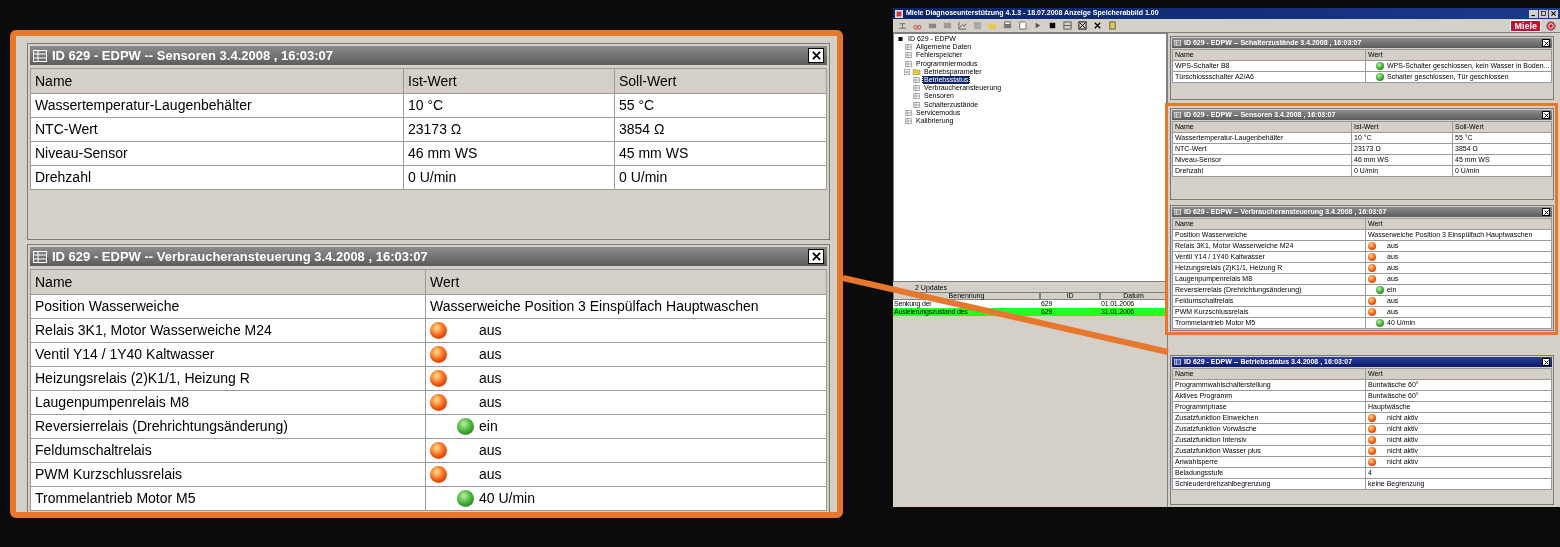 This screenshot has width=1560, height=547. Describe the element at coordinates (228, 426) in the screenshot. I see `table-cell: Reversierrelais (Drehrichtungsänderung)` at that location.